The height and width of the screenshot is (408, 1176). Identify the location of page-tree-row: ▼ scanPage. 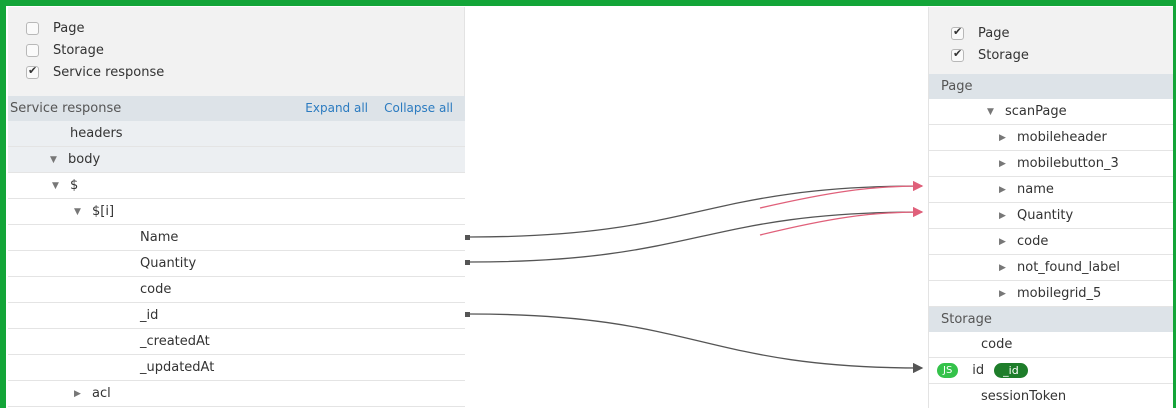
(1051, 112).